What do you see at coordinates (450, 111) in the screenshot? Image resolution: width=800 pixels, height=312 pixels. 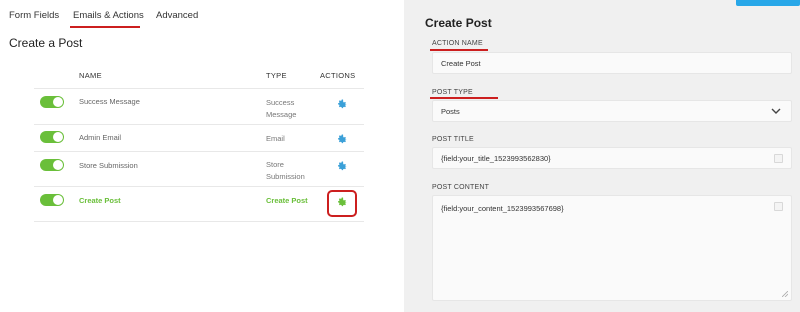 I see `post-type-value: Posts` at bounding box center [450, 111].